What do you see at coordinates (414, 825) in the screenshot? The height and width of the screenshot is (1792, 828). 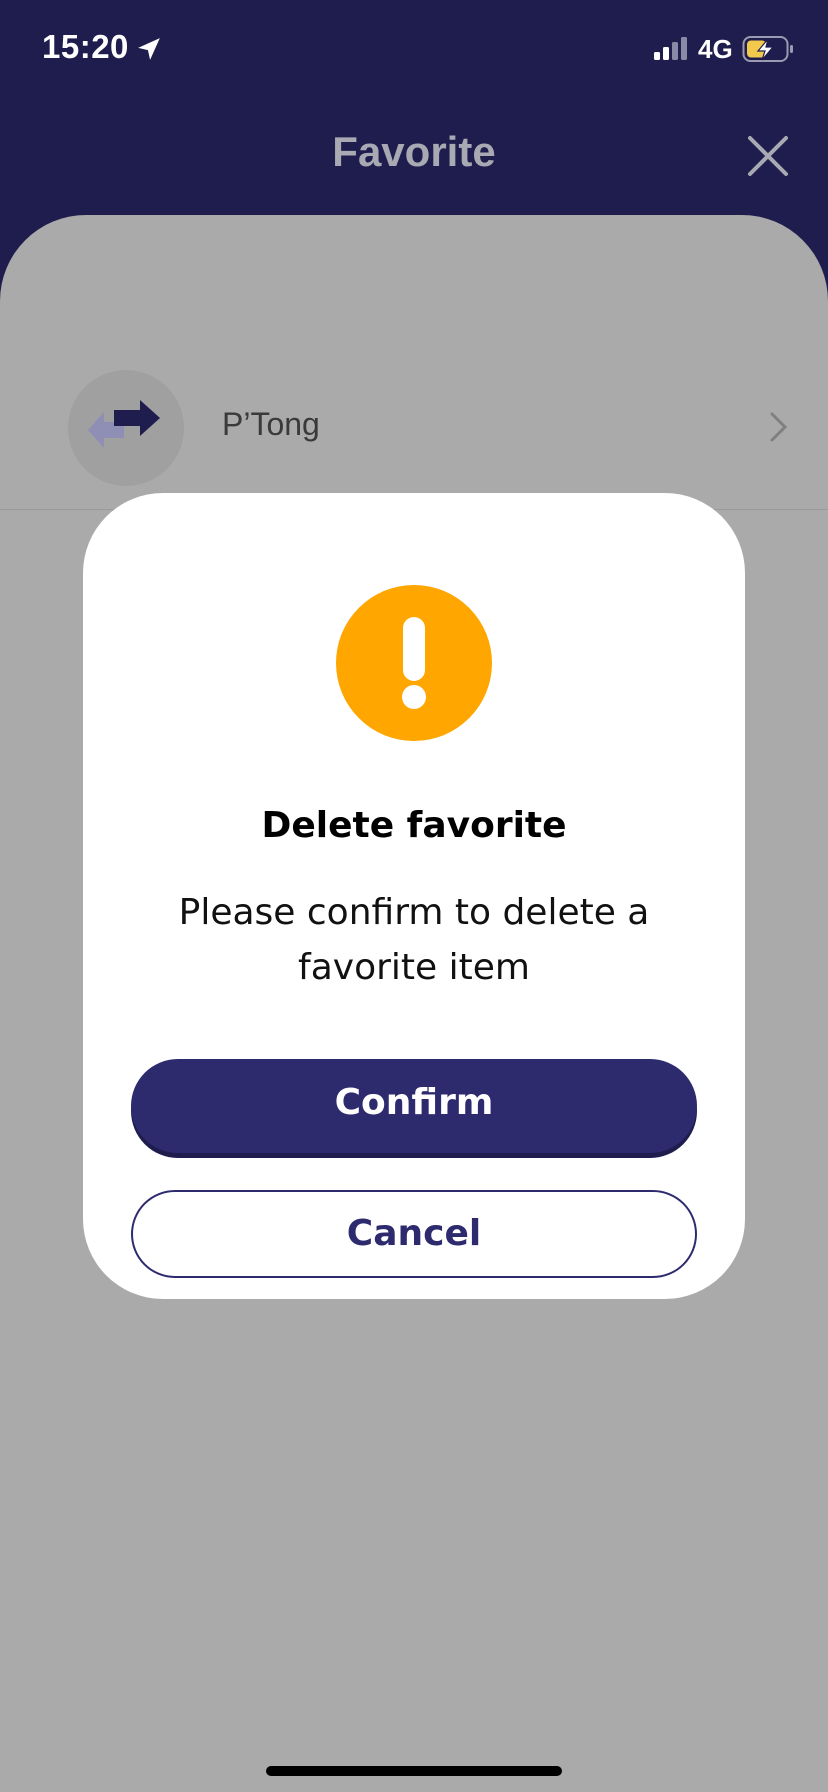 I see `dialog-title: Delete favorite` at bounding box center [414, 825].